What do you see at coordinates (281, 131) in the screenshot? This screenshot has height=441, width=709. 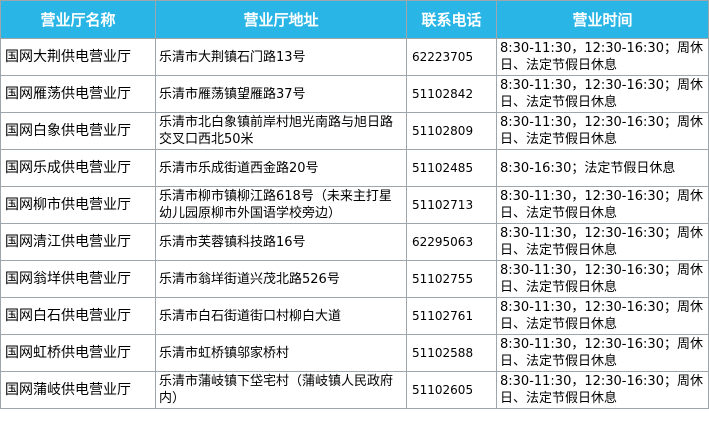 I see `hall-address: 乐清市北白象镇前岸村旭光南路与旭日路交叉口西北50米` at bounding box center [281, 131].